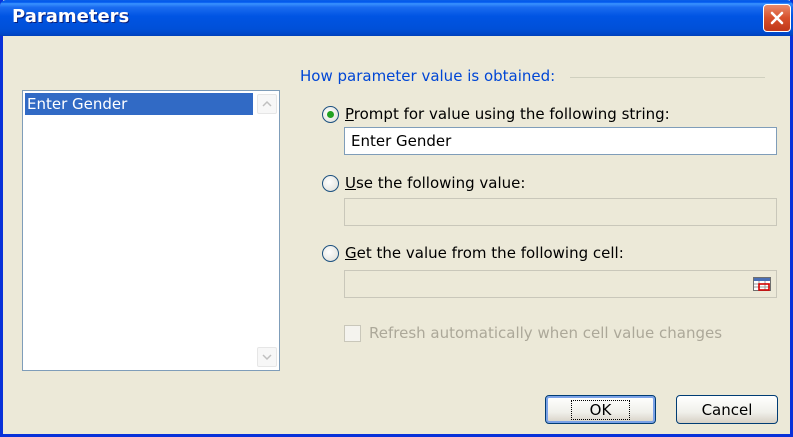 This screenshot has width=793, height=437. What do you see at coordinates (139, 104) in the screenshot?
I see `list-item: Enter Gender` at bounding box center [139, 104].